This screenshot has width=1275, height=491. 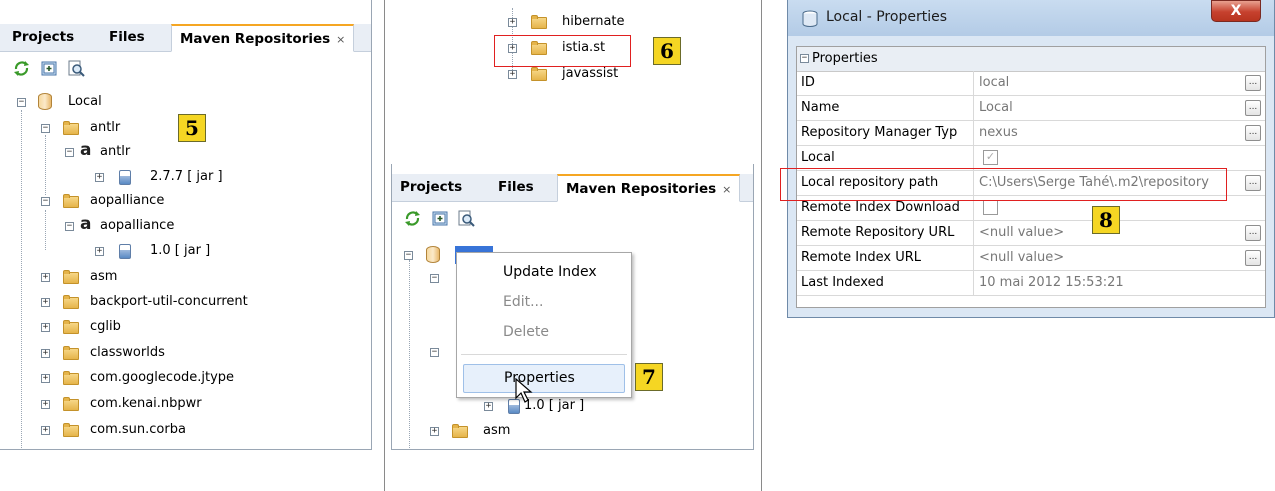 What do you see at coordinates (1106, 220) in the screenshot?
I see `step-badge-8: 8` at bounding box center [1106, 220].